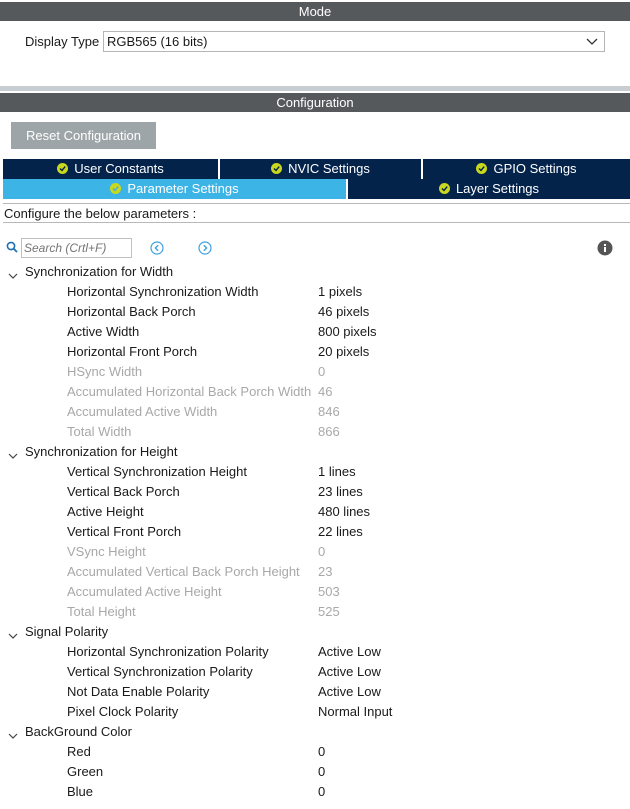 The height and width of the screenshot is (809, 630). I want to click on param-row-disabled: Accumulated Active Width 846, so click(315, 412).